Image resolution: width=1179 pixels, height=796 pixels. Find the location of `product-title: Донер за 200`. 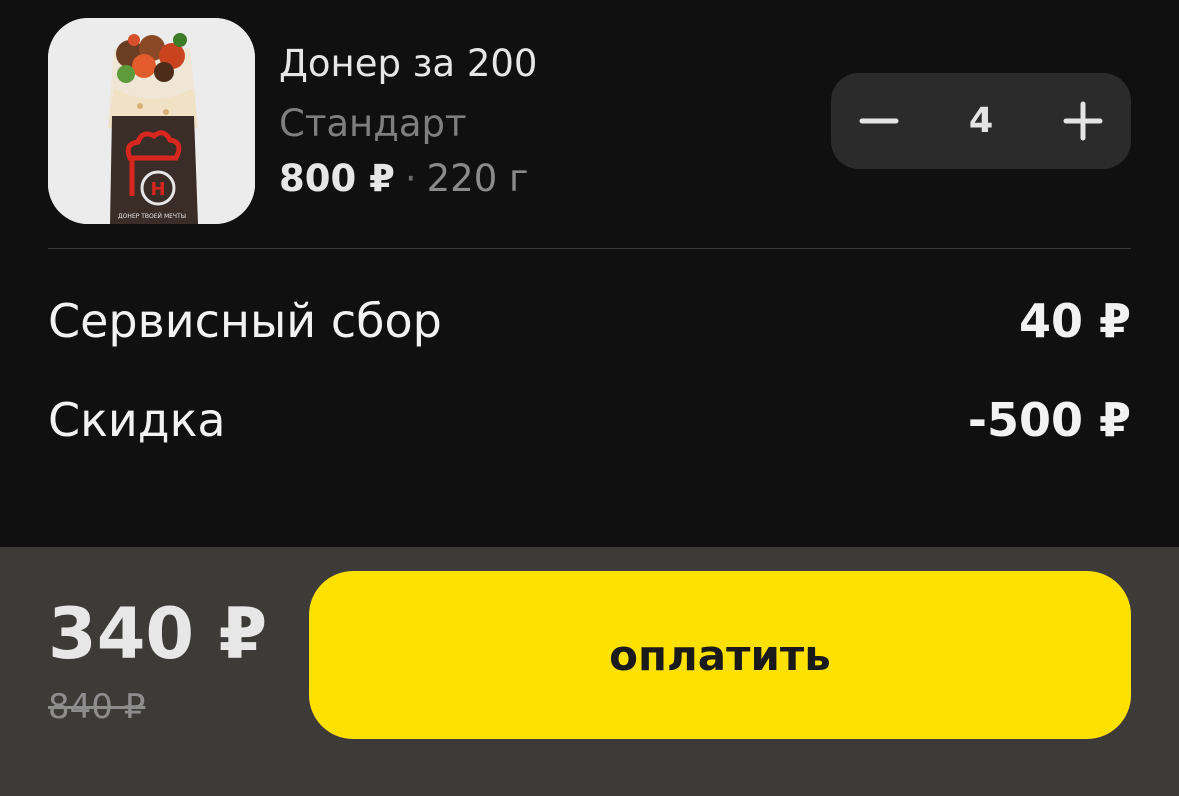

product-title: Донер за 200 is located at coordinates (408, 63).